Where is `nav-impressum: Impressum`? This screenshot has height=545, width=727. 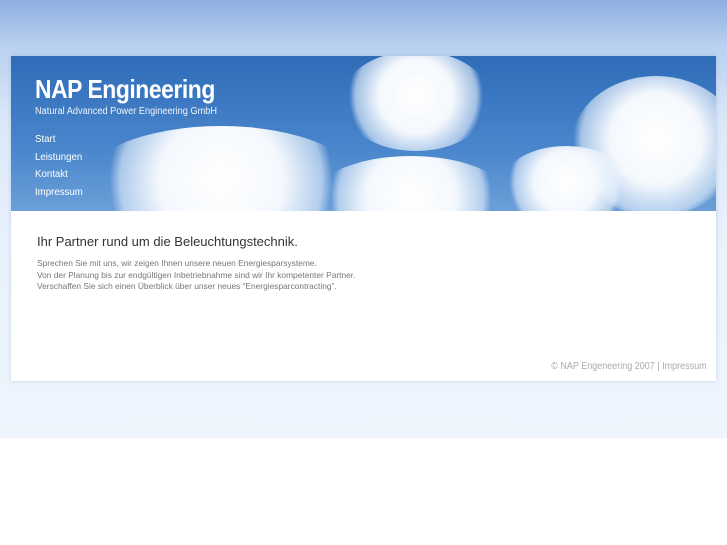
nav-impressum: Impressum is located at coordinates (59, 195).